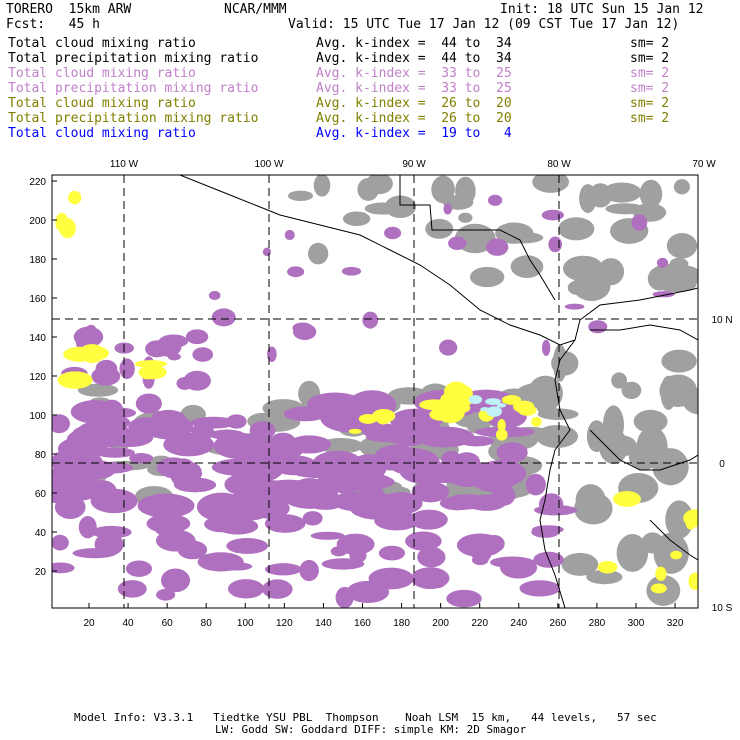  I want to click on y-tick-label: 20, so click(41, 572).